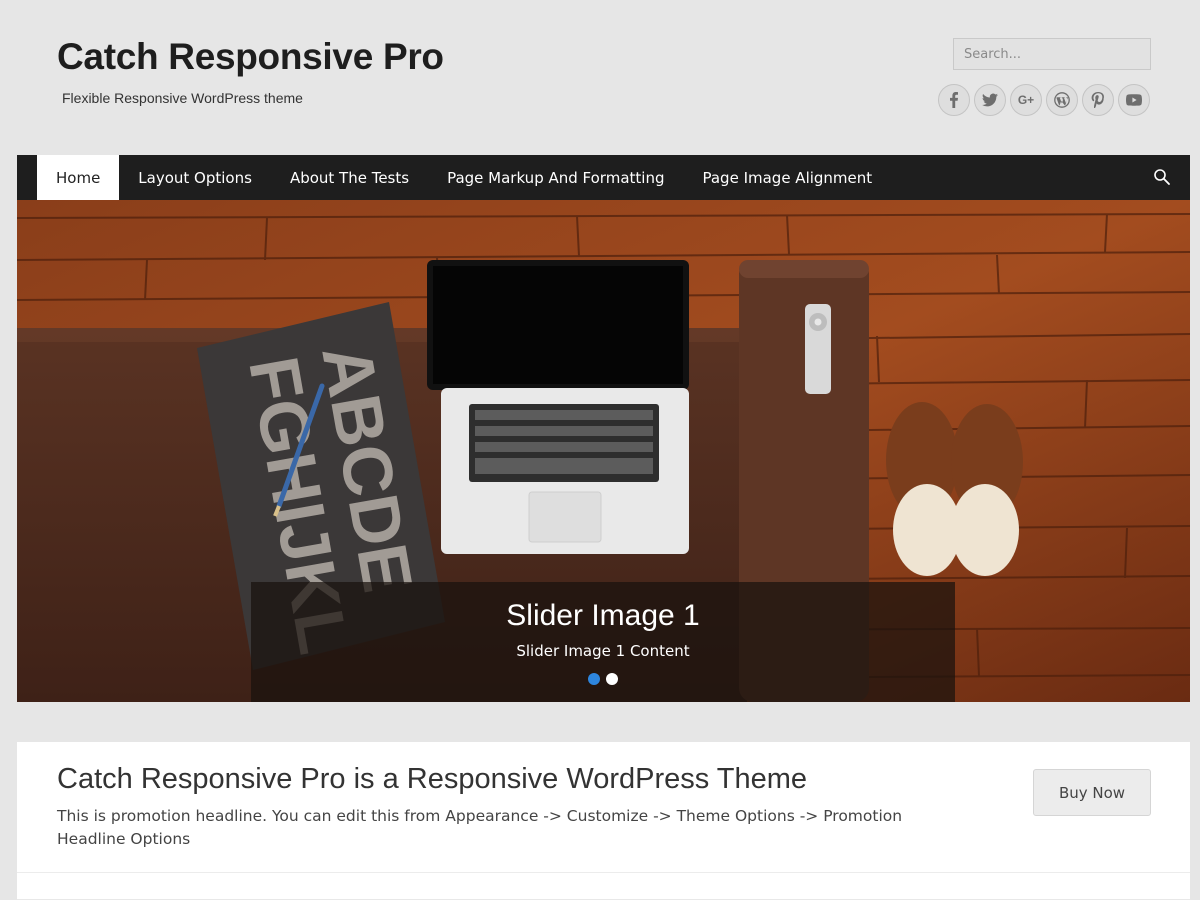  I want to click on google-plus-icon: G+, so click(1026, 100).